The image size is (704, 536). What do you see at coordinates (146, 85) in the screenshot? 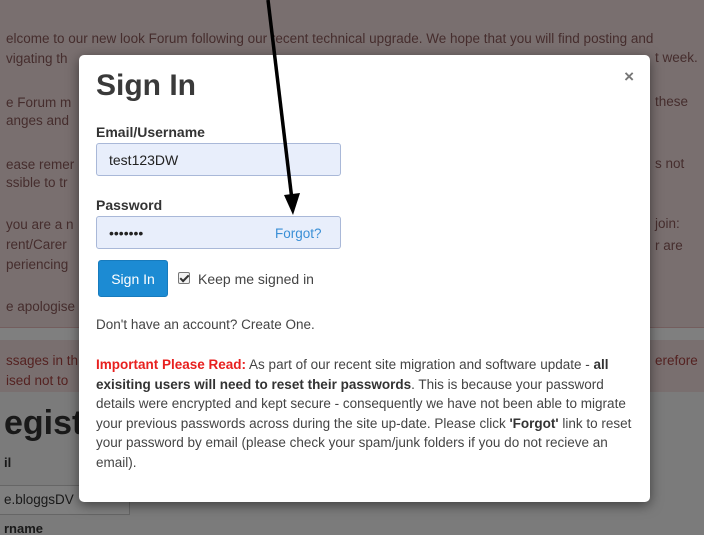
I see `modal-title: Sign In` at bounding box center [146, 85].